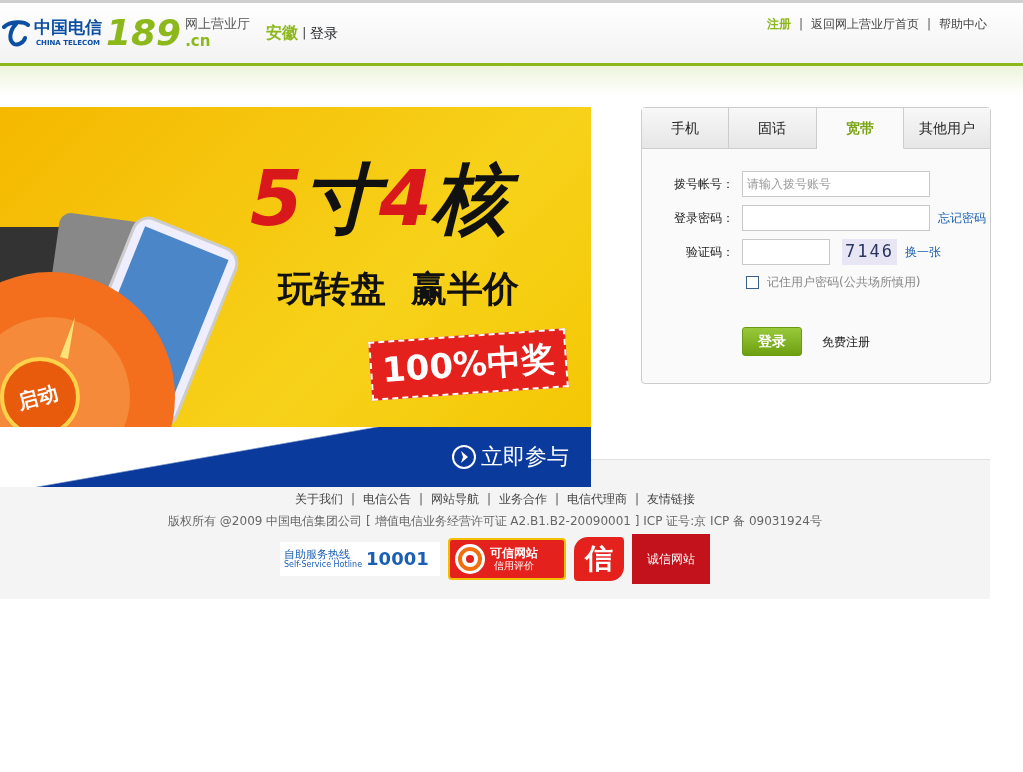 The height and width of the screenshot is (772, 1023). Describe the element at coordinates (68, 27) in the screenshot. I see `logo-name: 中国电信` at that location.